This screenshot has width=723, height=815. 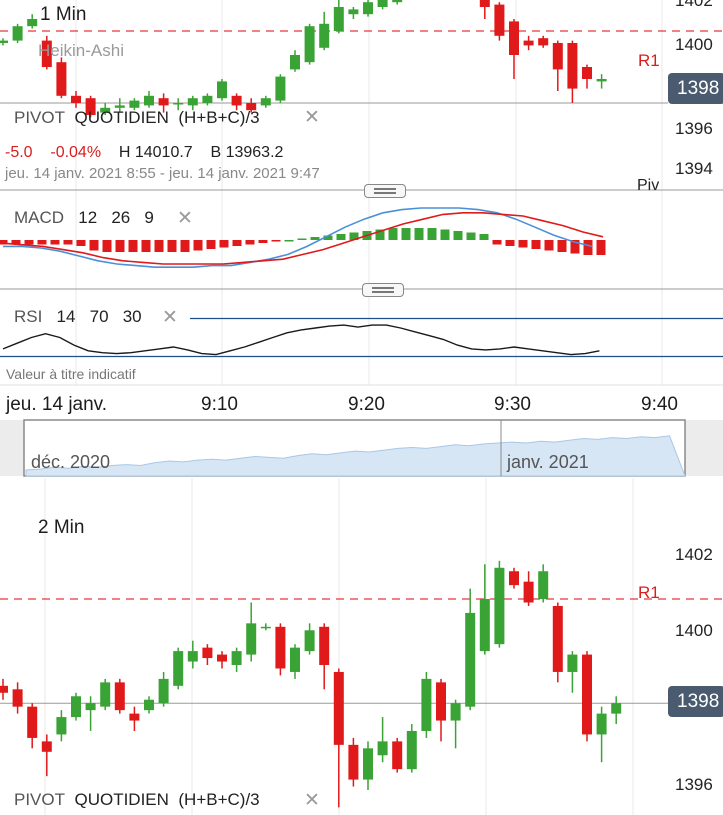 What do you see at coordinates (312, 800) in the screenshot?
I see `bottom-pivot-remove-icon: ✕` at bounding box center [312, 800].